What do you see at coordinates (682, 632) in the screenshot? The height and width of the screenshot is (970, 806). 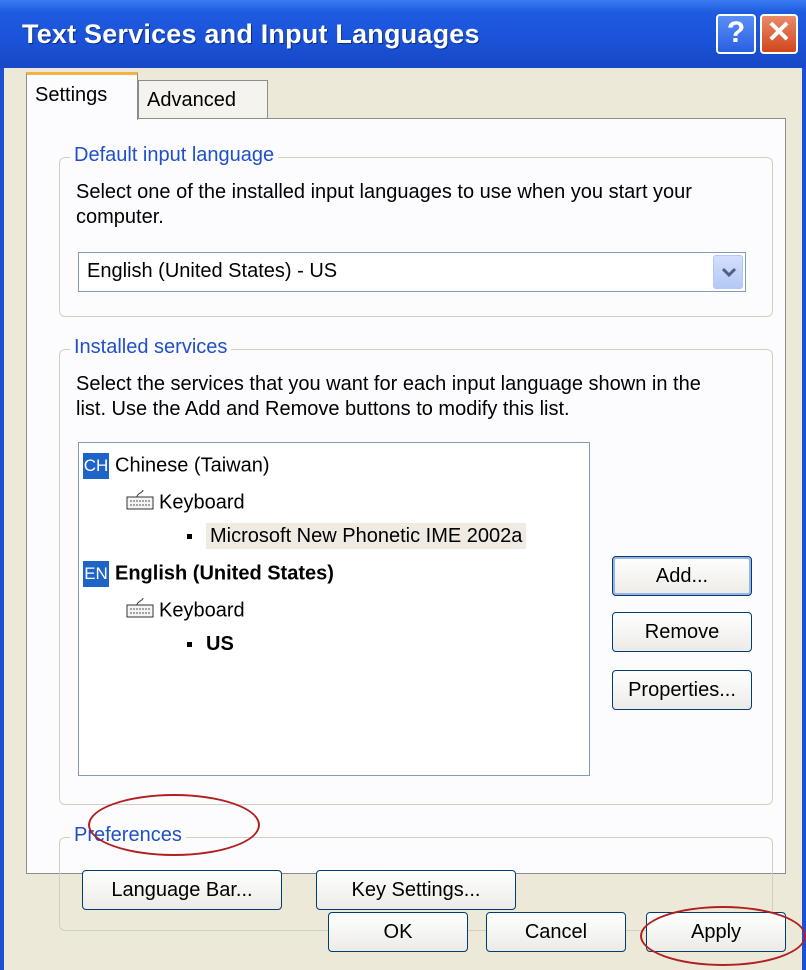 I see `remove-button: Remove` at bounding box center [682, 632].